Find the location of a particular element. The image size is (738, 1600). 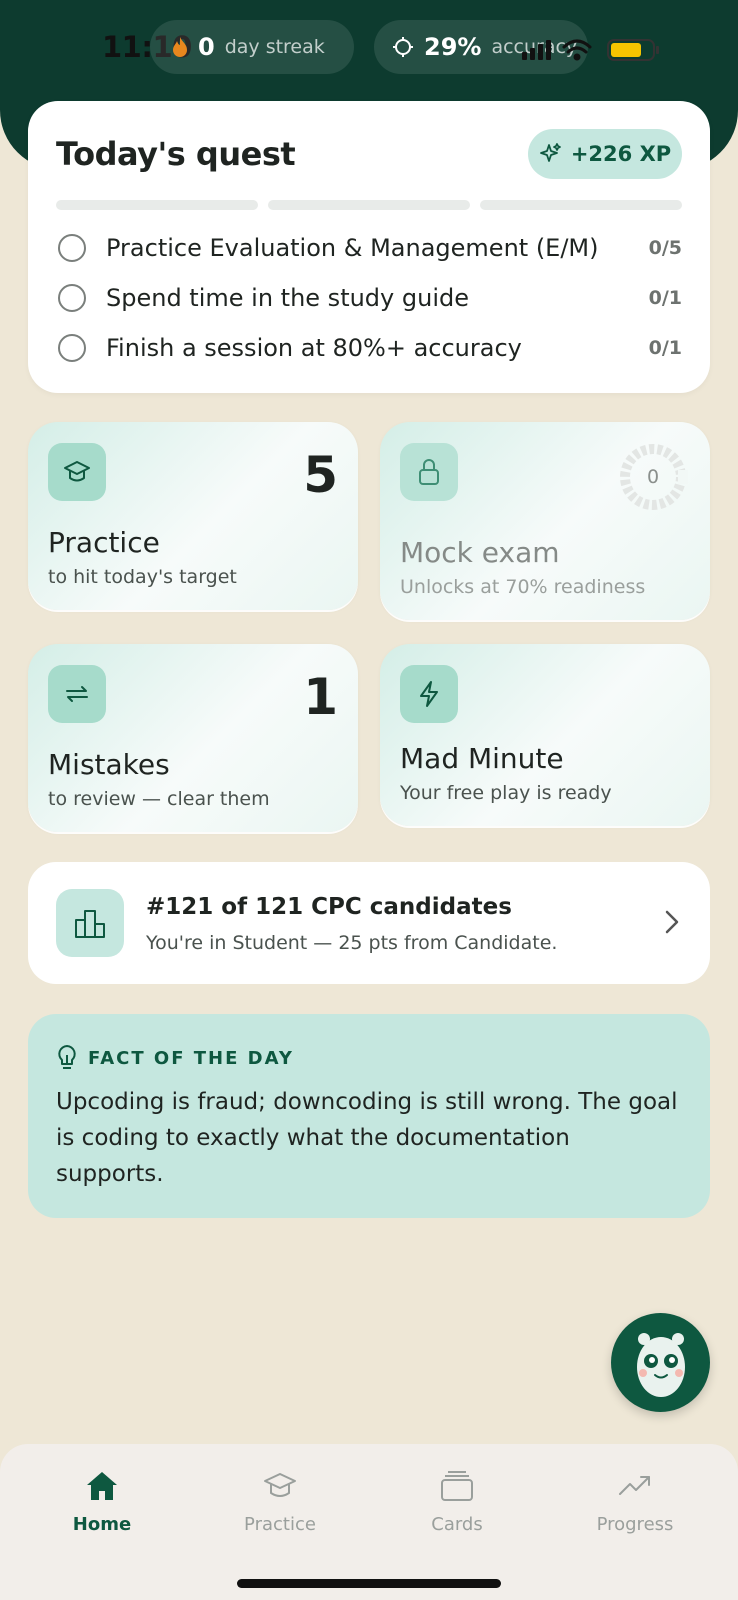

tab-home: Home is located at coordinates (102, 1506).